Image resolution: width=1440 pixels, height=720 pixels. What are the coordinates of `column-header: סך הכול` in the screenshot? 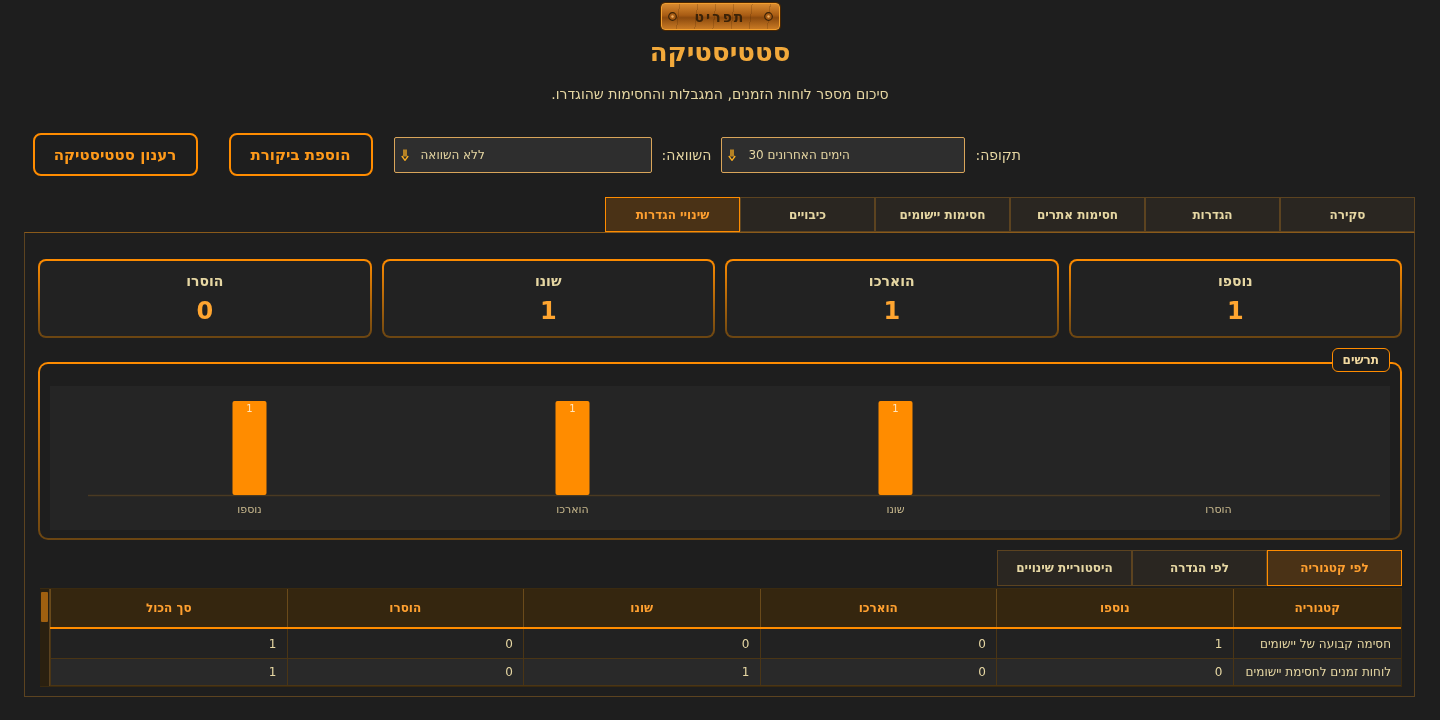 It's located at (168, 608).